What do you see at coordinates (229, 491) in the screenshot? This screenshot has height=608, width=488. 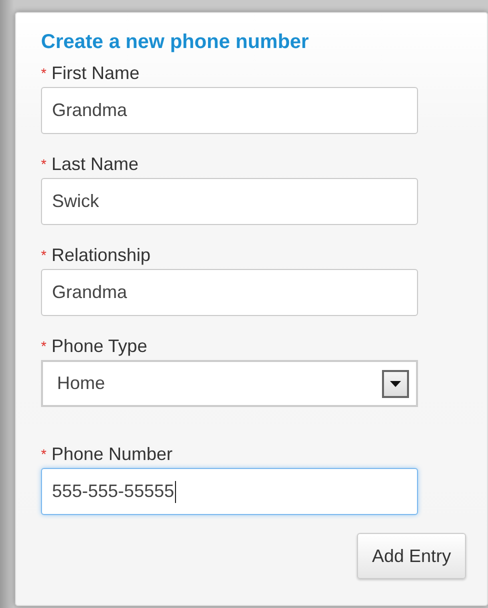 I see `input-field: 555-555-55555` at bounding box center [229, 491].